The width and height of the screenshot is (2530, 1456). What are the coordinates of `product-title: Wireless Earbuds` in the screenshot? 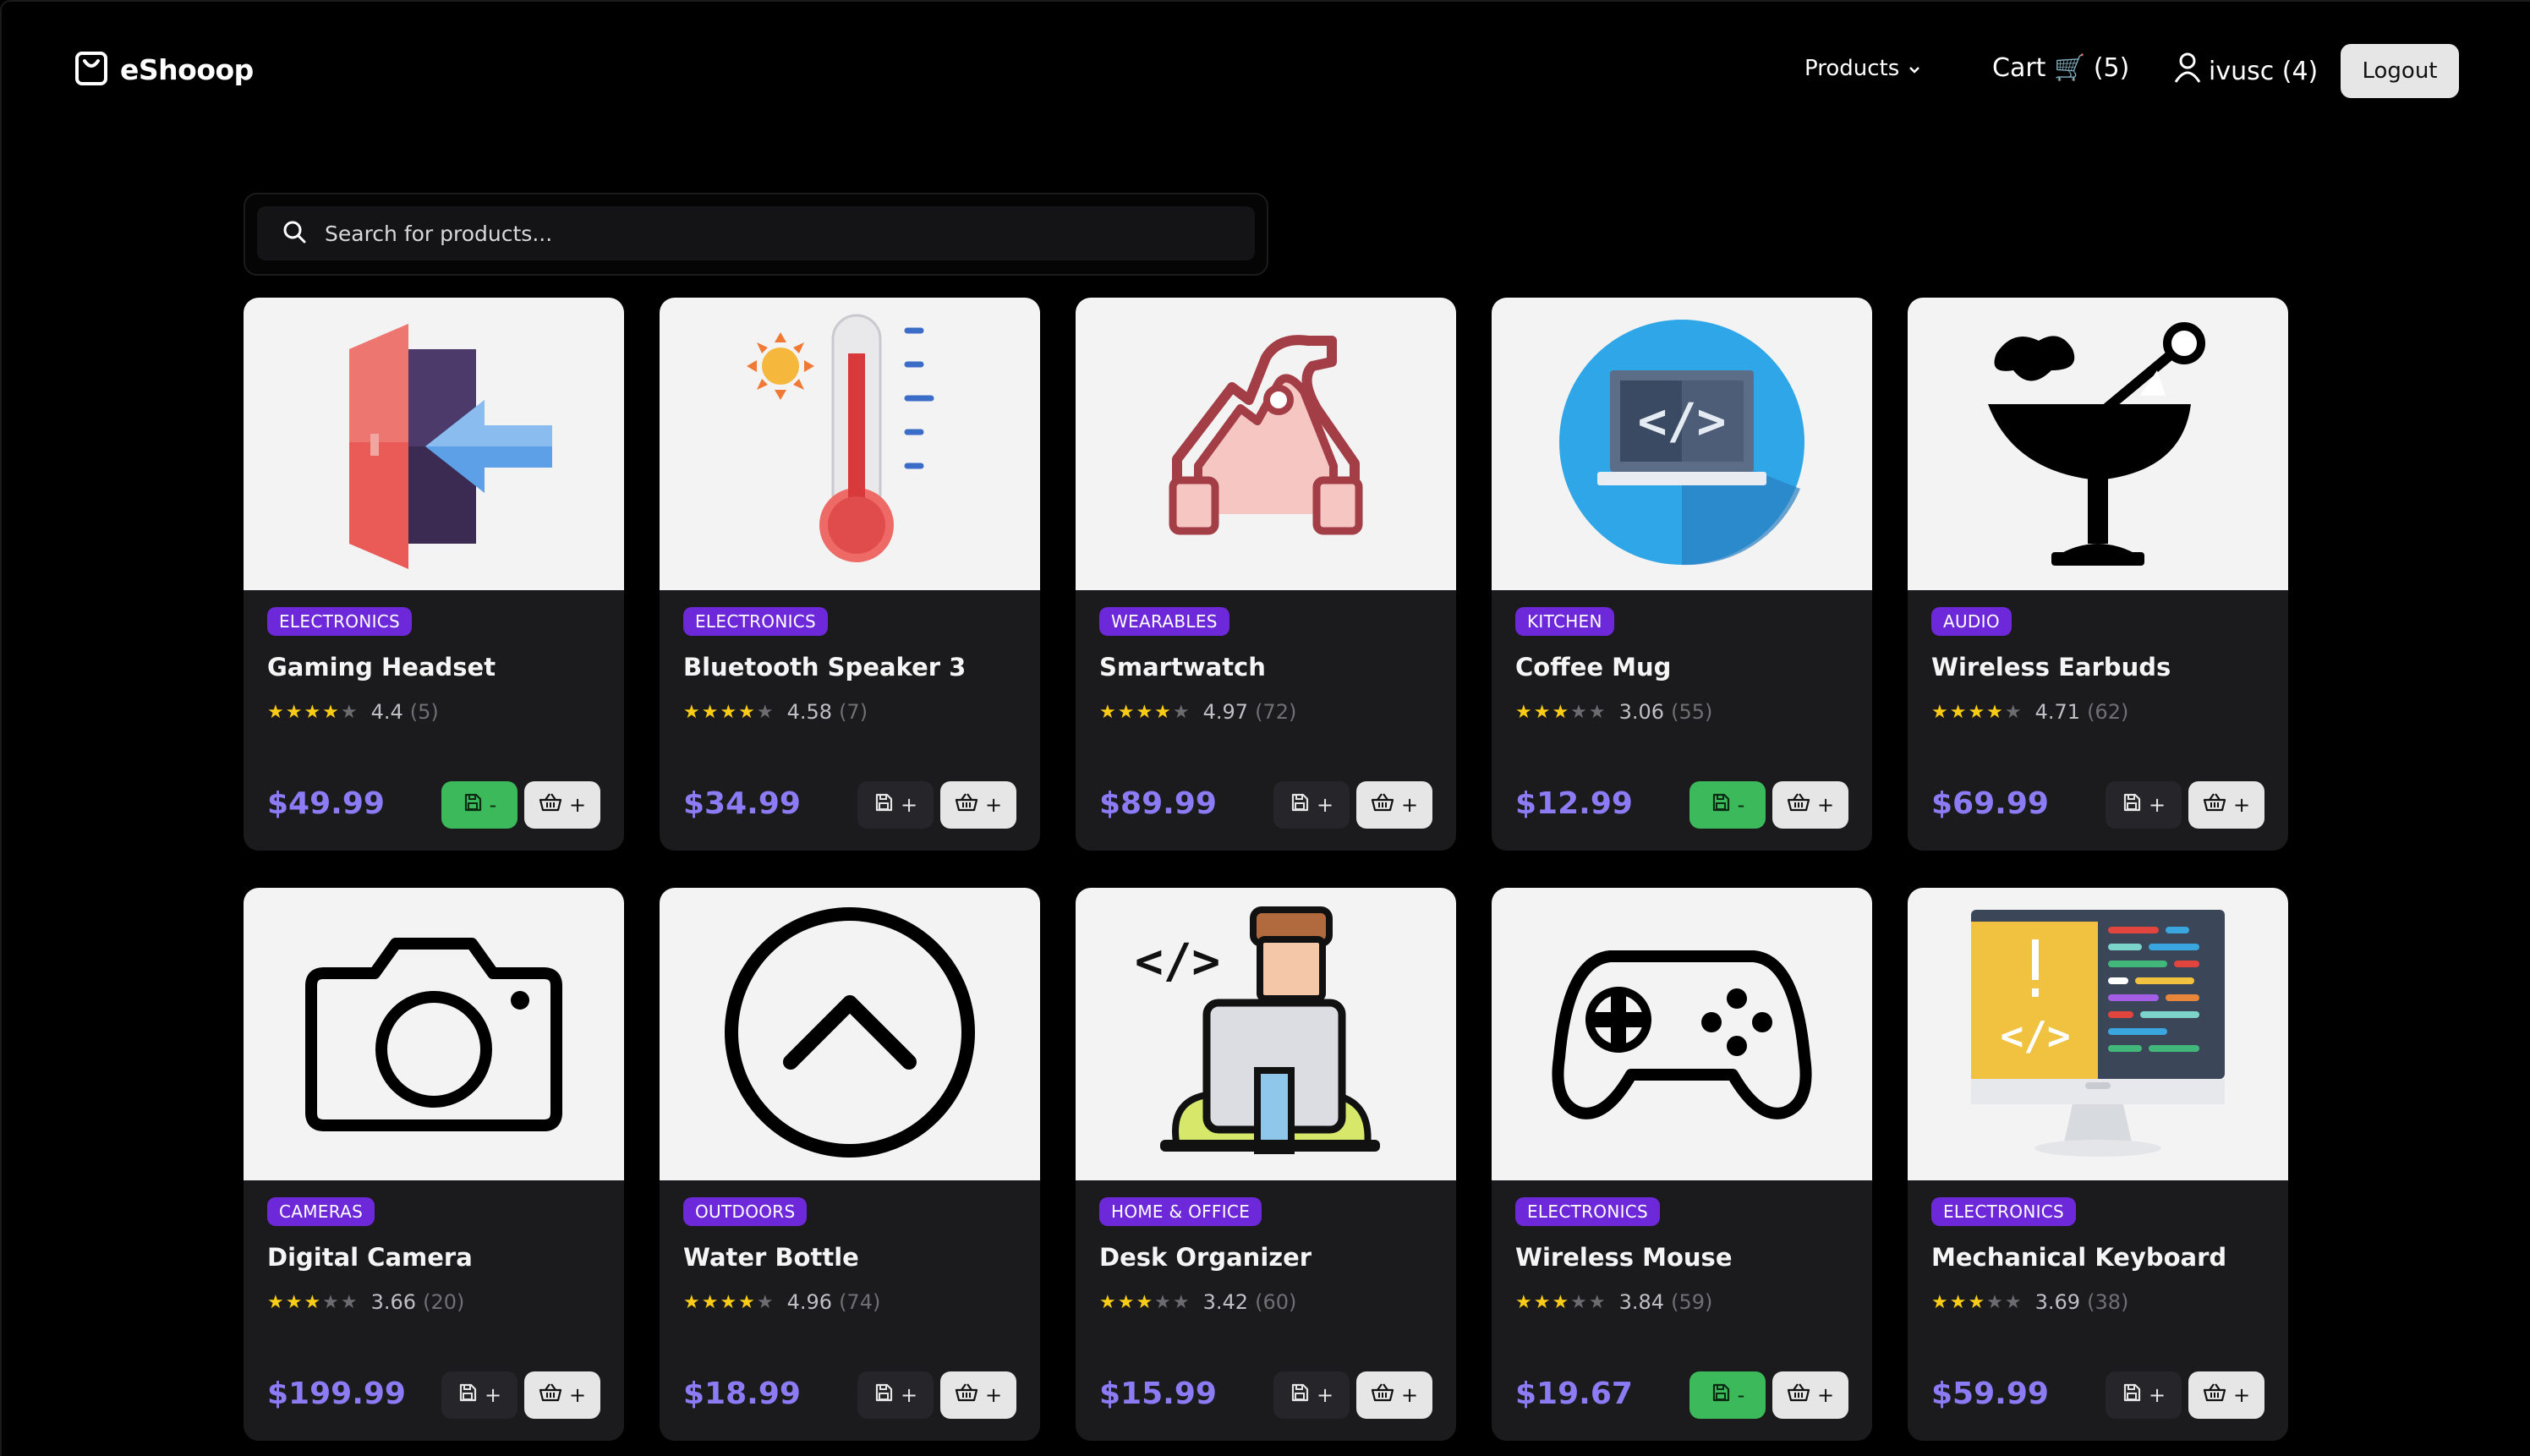 It's located at (2051, 667).